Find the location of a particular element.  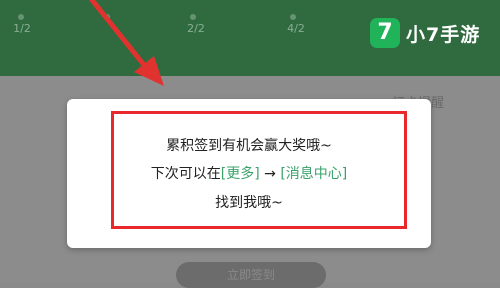

date-tick: 2/2 is located at coordinates (196, 28).